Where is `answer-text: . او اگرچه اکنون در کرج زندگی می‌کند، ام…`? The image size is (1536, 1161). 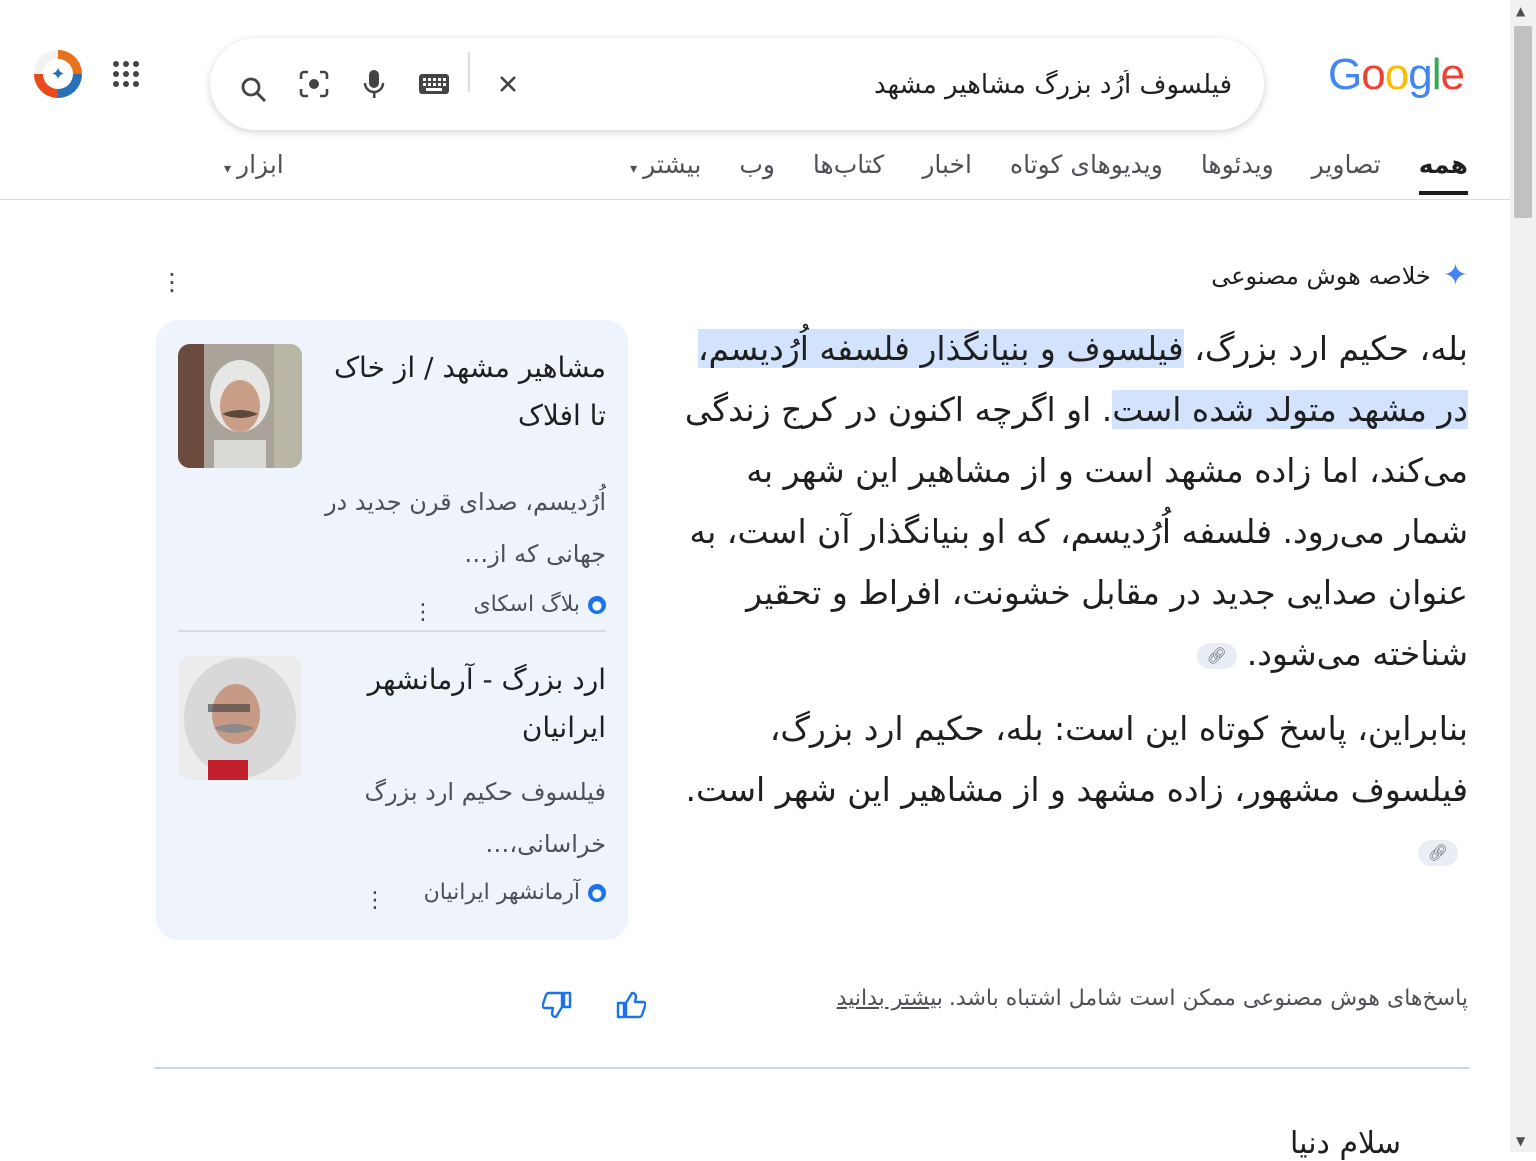 answer-text: . او اگرچه اکنون در کرج زندگی می‌کند، ام… is located at coordinates (1076, 531).